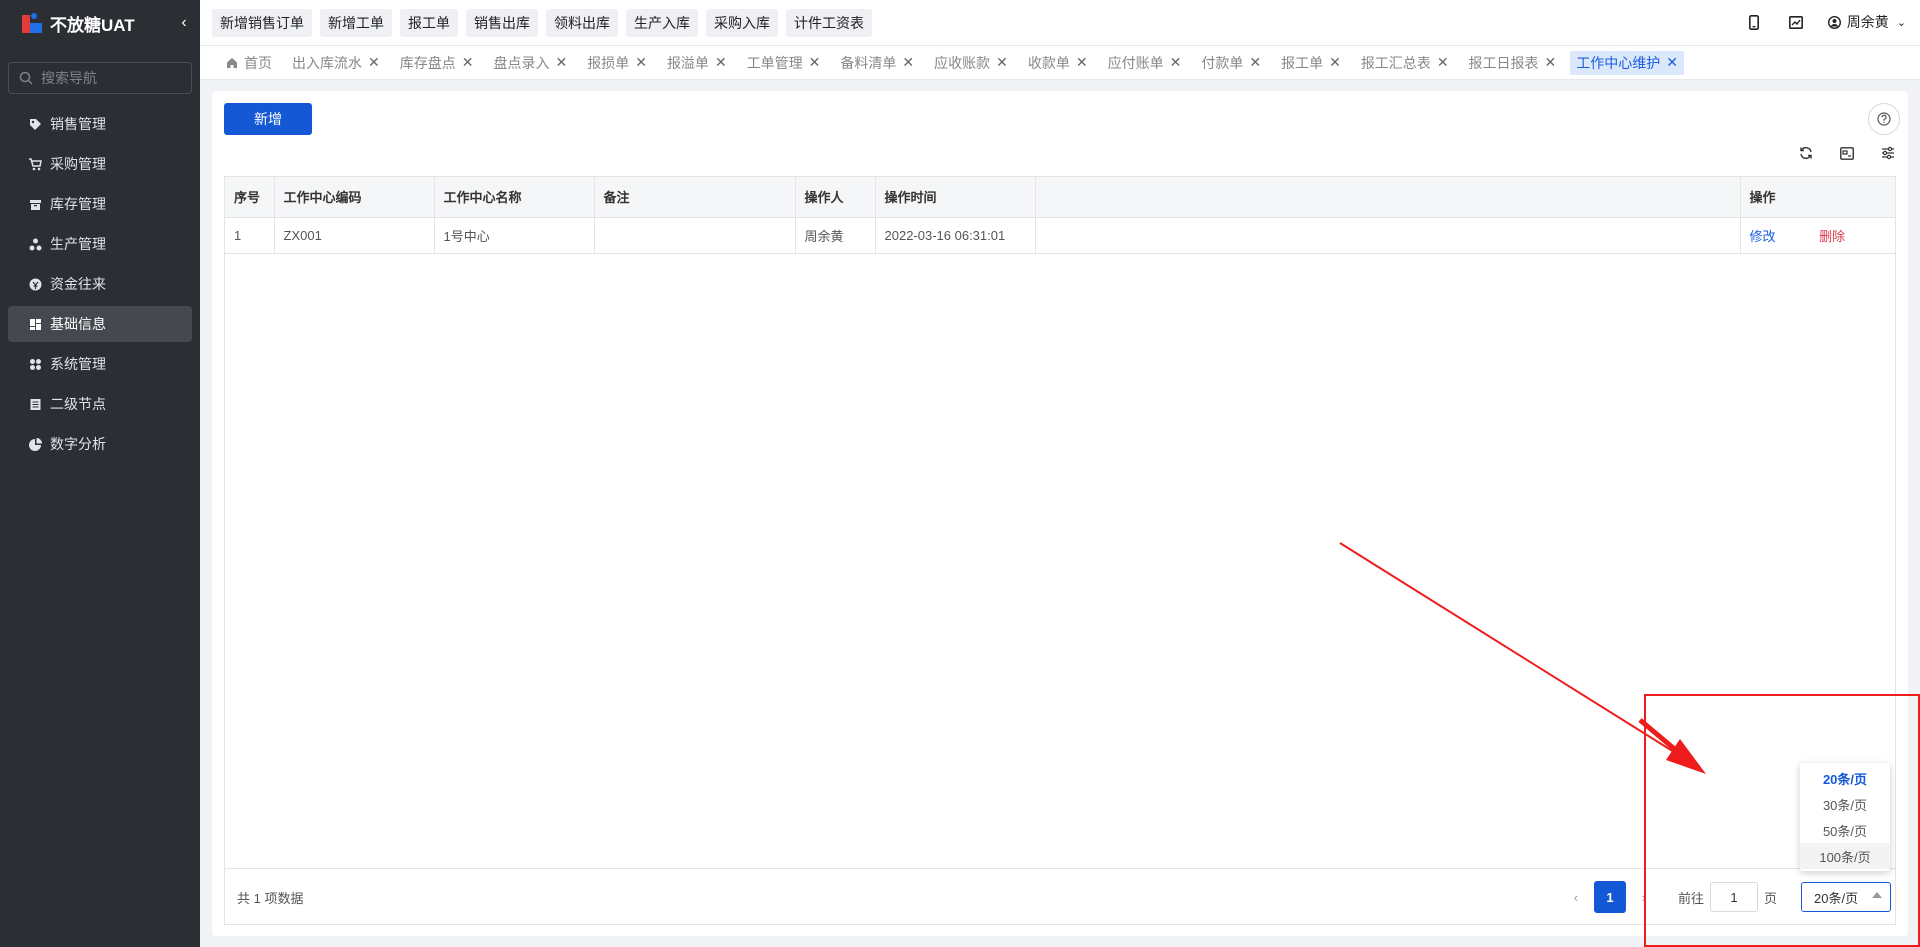 The width and height of the screenshot is (1920, 947). I want to click on delete-link: 删除, so click(1832, 236).